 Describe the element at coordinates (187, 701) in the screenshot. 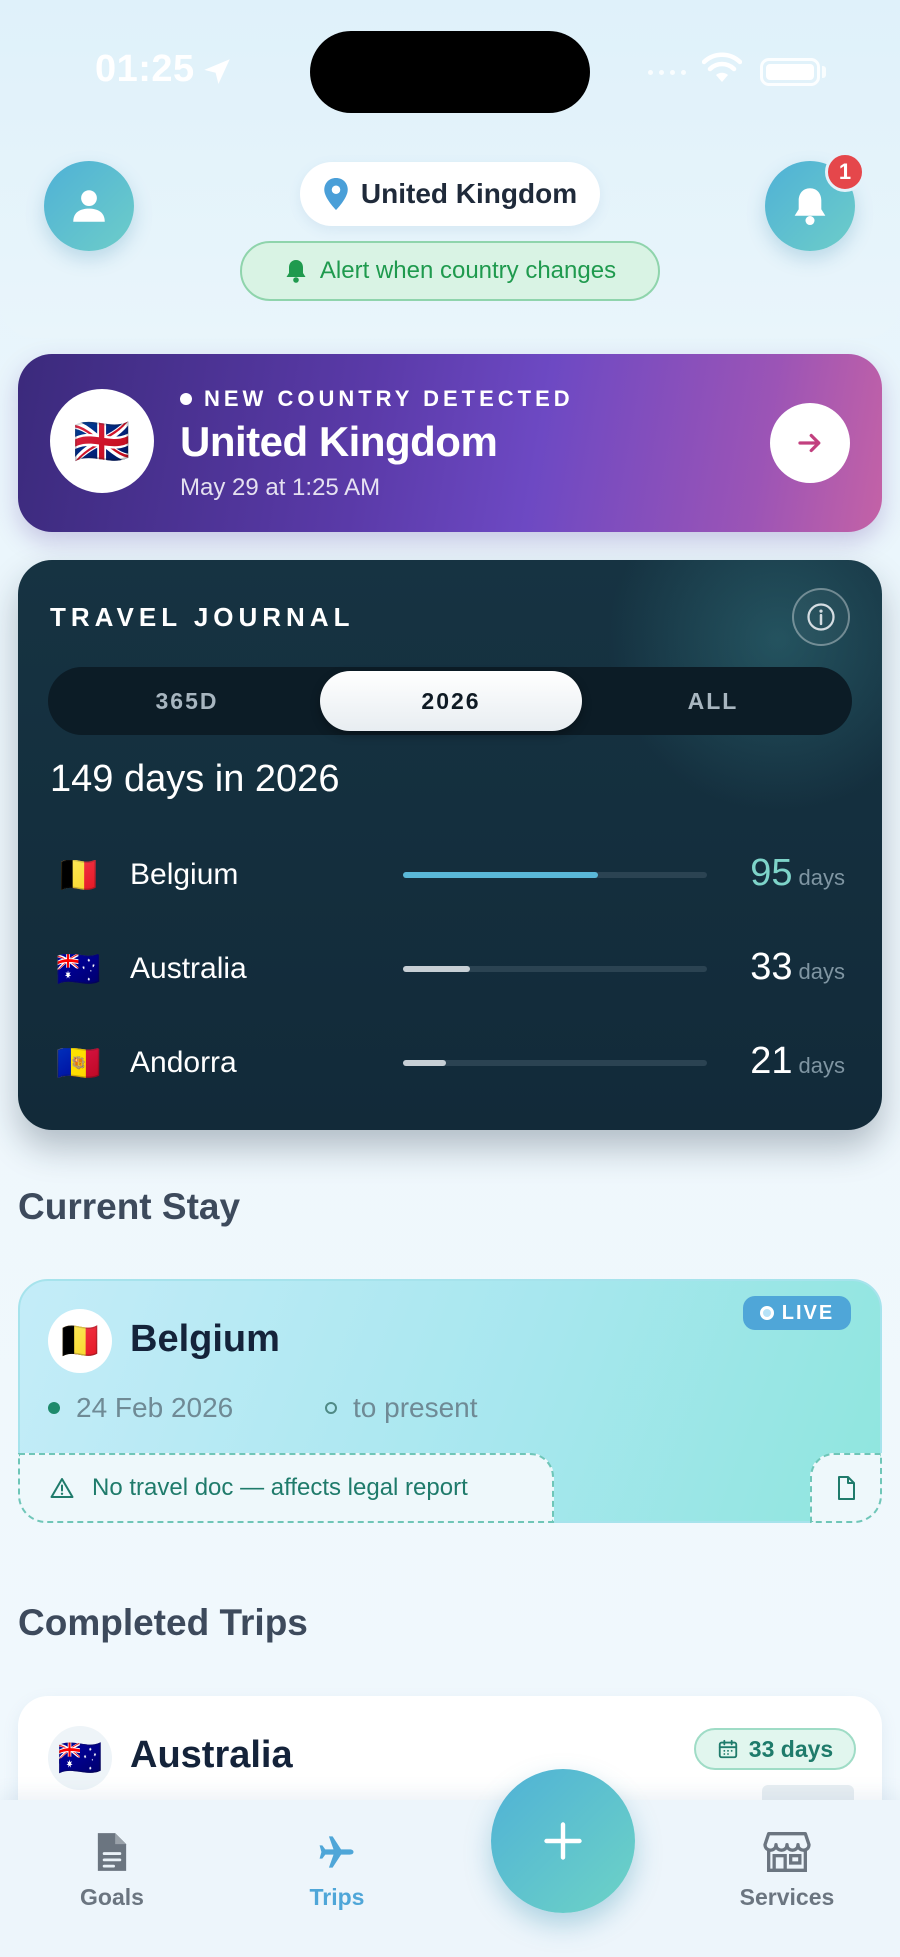

I see `tab-365d: 365D` at that location.